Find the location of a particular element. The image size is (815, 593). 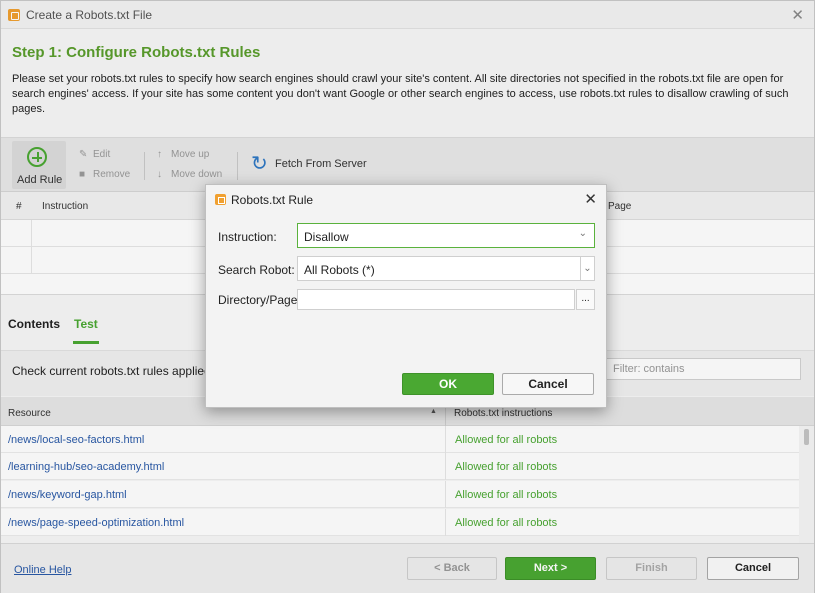

instruction-label: Instruction: is located at coordinates (247, 237).